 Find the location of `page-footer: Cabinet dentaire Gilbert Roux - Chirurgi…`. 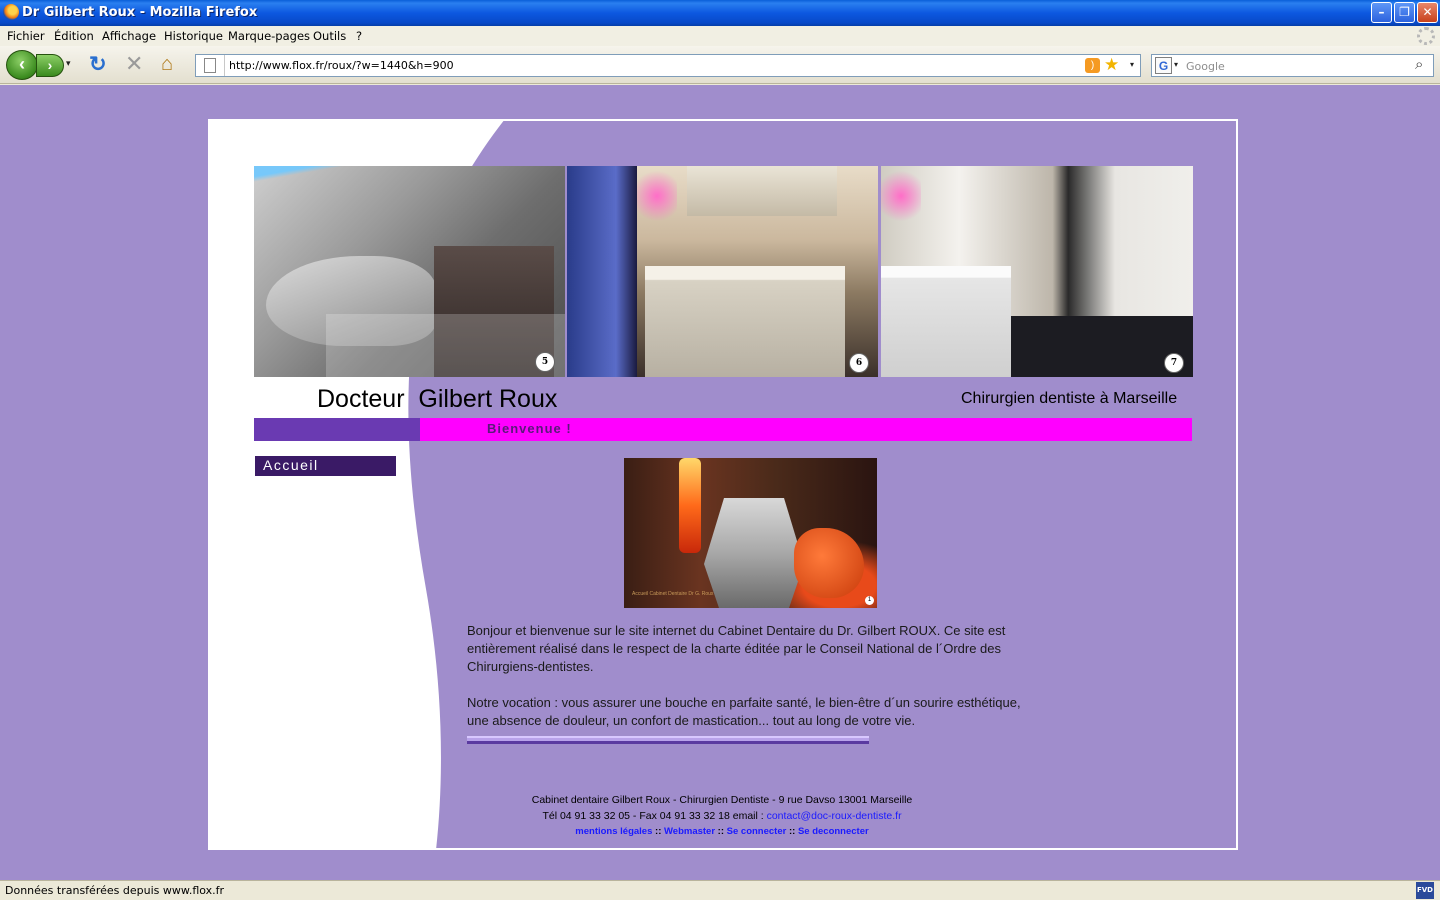

page-footer: Cabinet dentaire Gilbert Roux - Chirurgi… is located at coordinates (722, 816).